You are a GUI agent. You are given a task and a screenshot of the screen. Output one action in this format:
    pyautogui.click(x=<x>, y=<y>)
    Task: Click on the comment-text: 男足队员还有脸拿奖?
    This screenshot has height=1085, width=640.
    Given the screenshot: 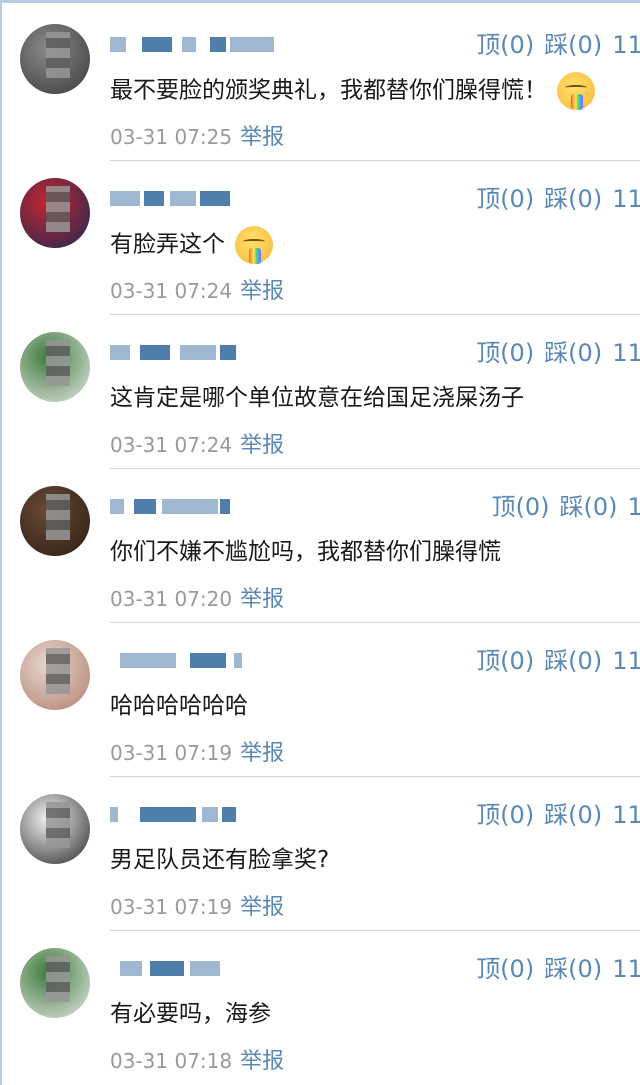 What is the action you would take?
    pyautogui.click(x=219, y=860)
    